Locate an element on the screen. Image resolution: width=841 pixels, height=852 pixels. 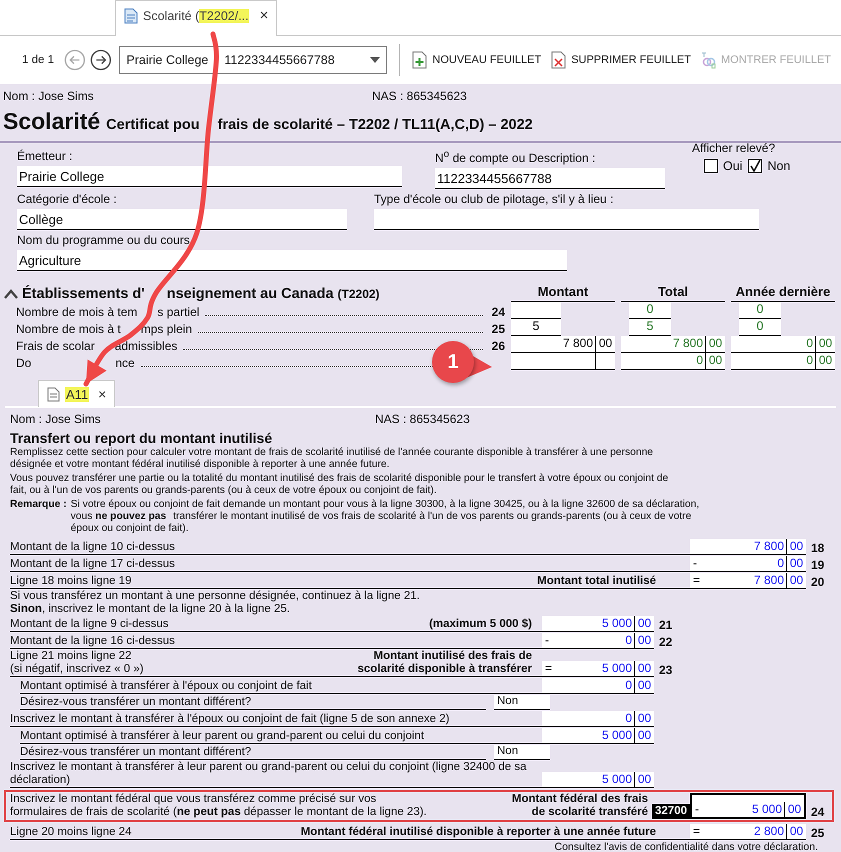
field-label: Catégorie d'école : is located at coordinates (67, 199).